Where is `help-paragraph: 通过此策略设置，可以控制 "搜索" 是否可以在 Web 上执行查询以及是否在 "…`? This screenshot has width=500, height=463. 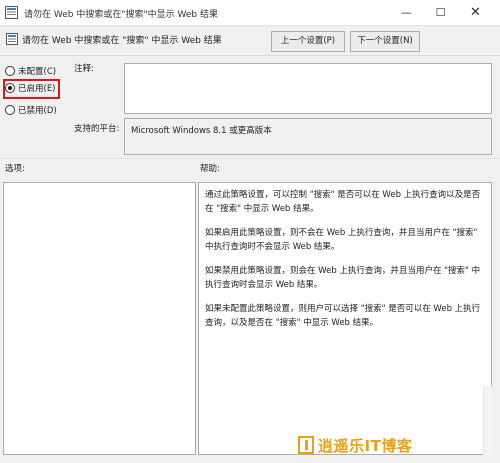 help-paragraph: 通过此策略设置，可以控制 "搜索" 是否可以在 Web 上执行查询以及是否在 "… is located at coordinates (343, 202).